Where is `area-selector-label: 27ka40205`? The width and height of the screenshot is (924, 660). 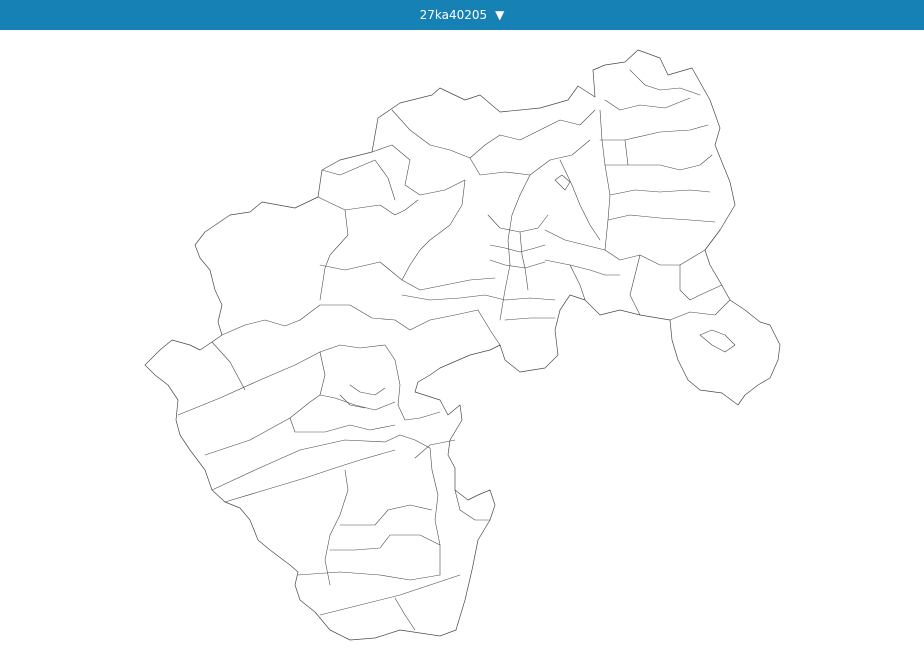 area-selector-label: 27ka40205 is located at coordinates (453, 15).